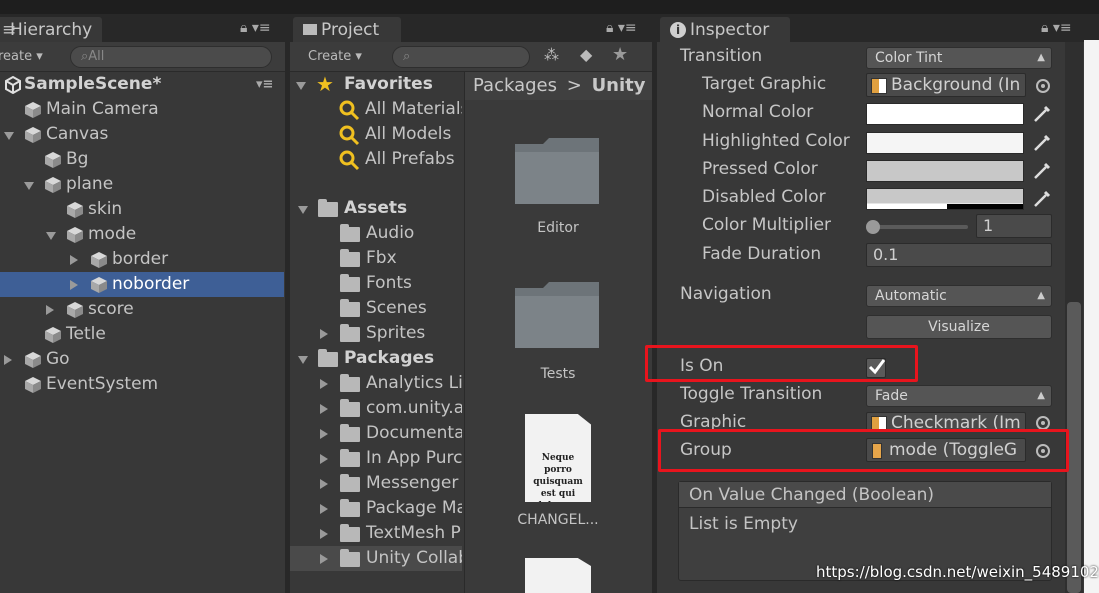 The height and width of the screenshot is (593, 1099). Describe the element at coordinates (376, 84) in the screenshot. I see `favorites-header: ★ Favorites` at that location.